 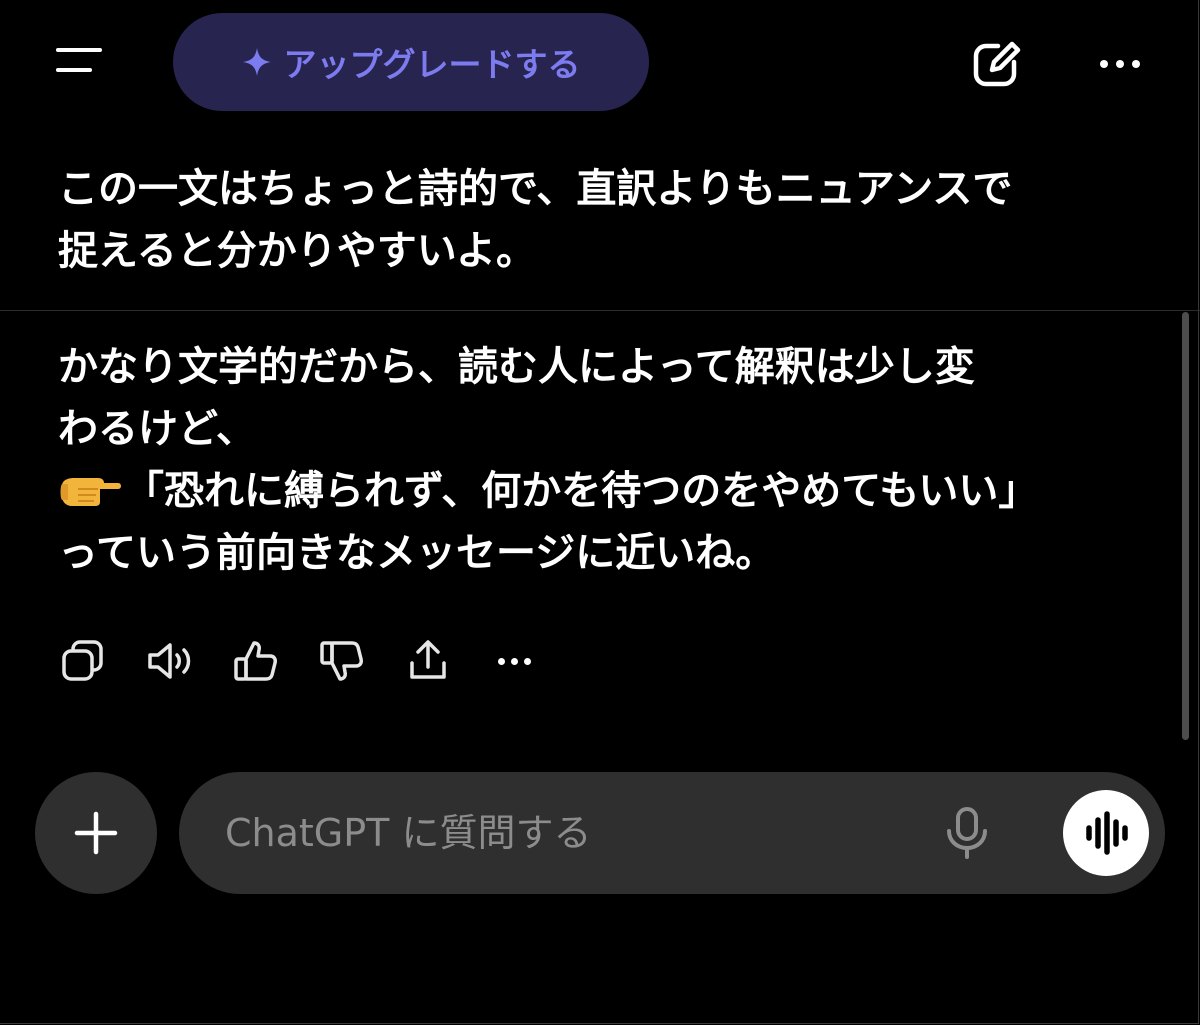 I want to click on top-bar: アップグレードする, so click(x=600, y=62).